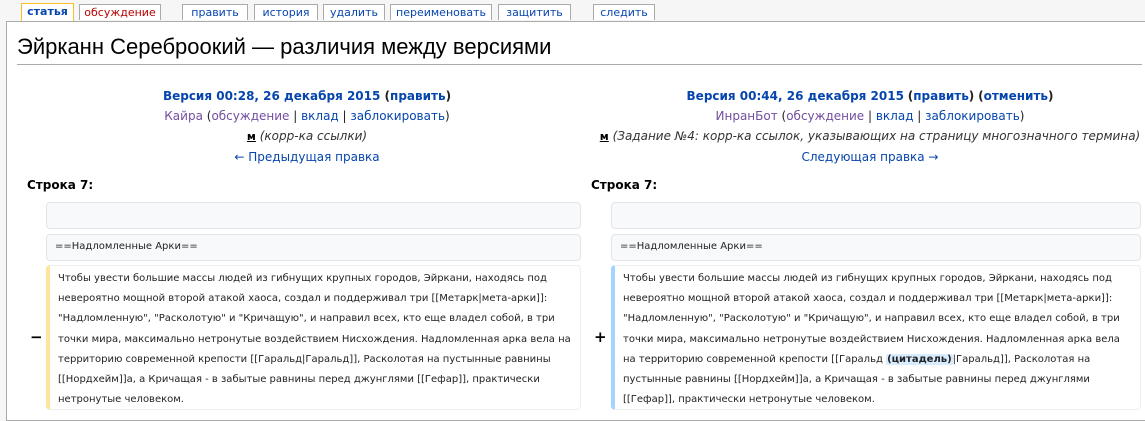 The width and height of the screenshot is (1145, 421). I want to click on old-edit-link: править, so click(418, 96).